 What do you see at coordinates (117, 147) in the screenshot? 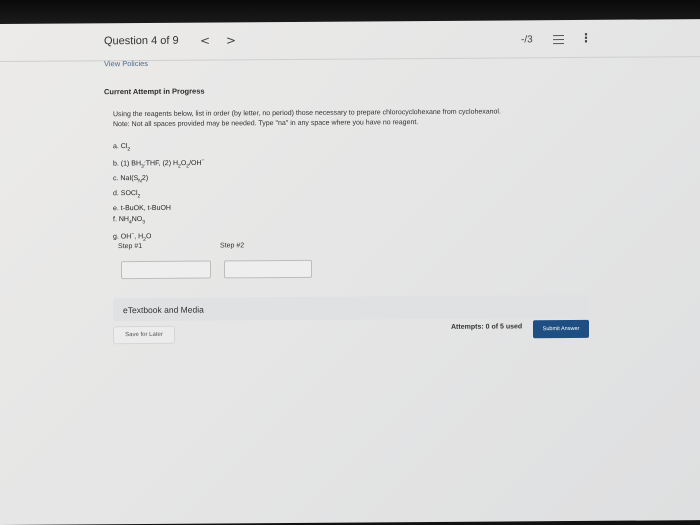
I see `reagent-letter: a.` at bounding box center [117, 147].